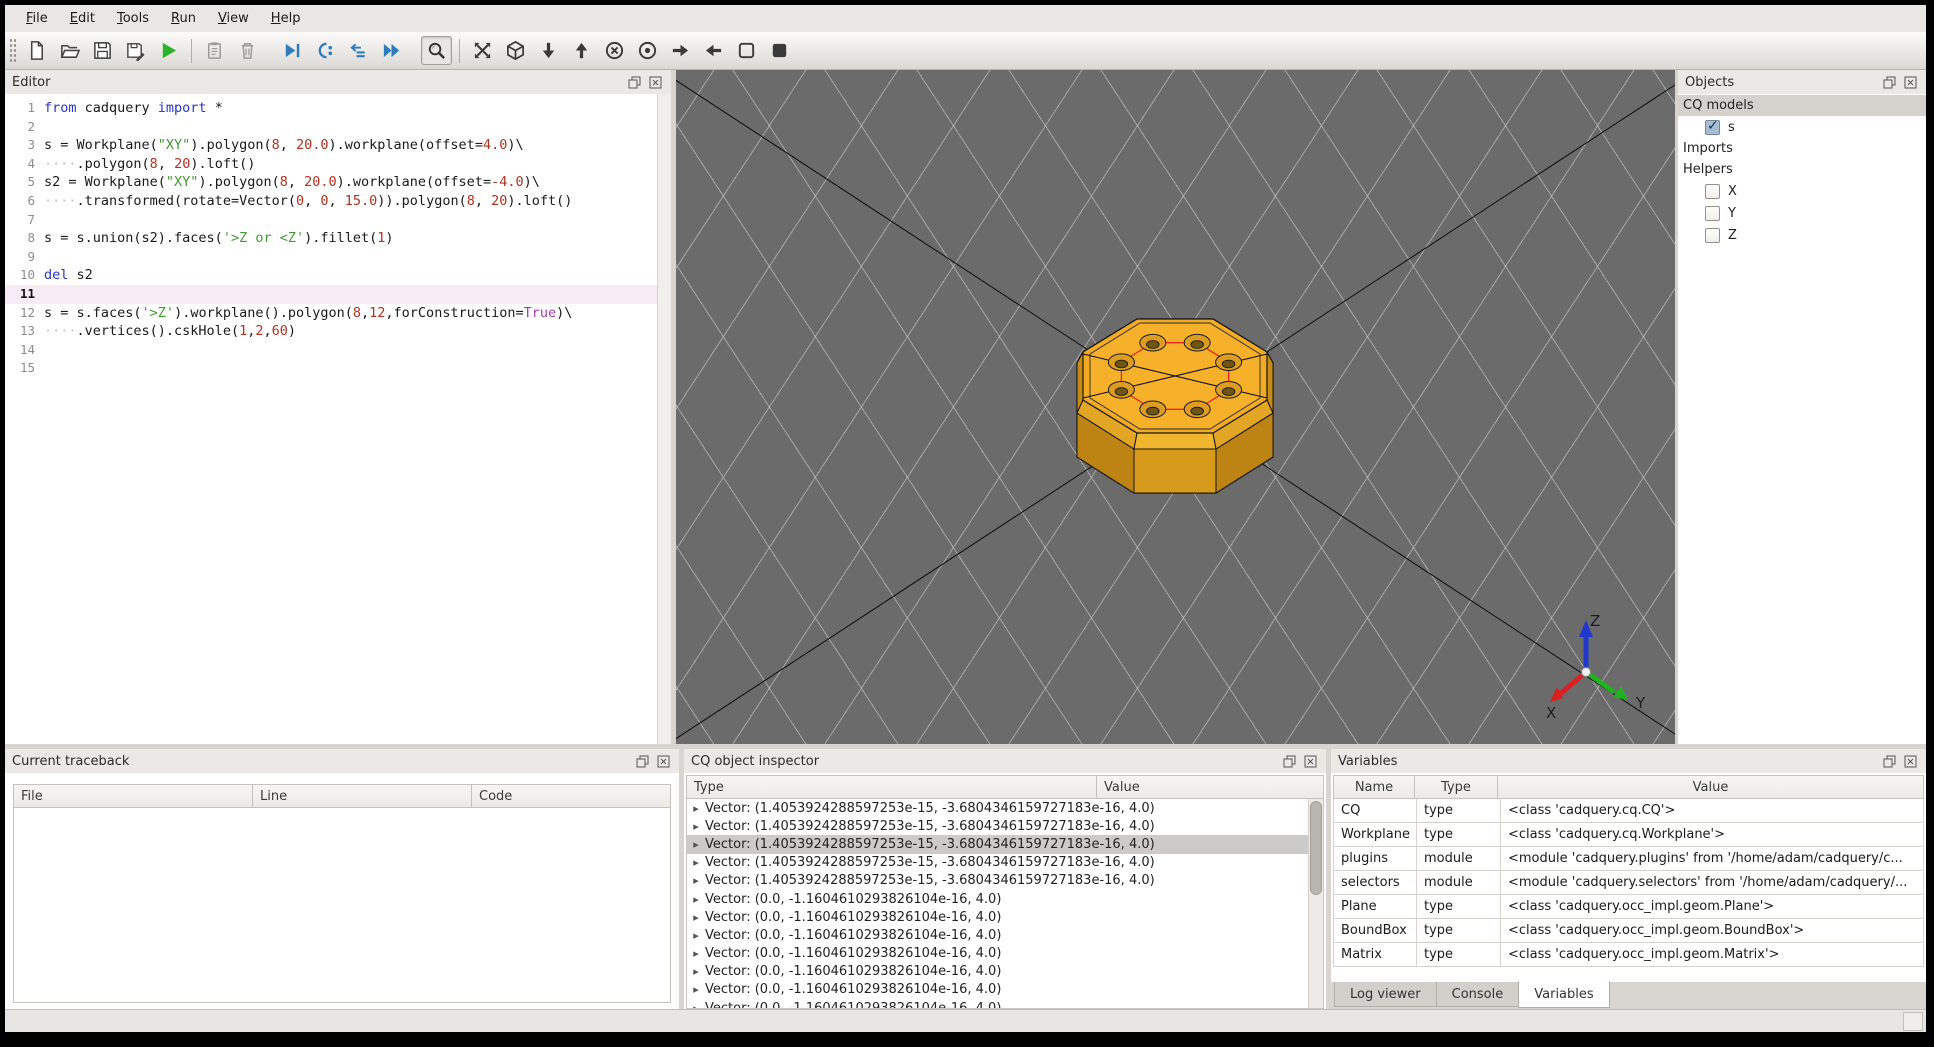 The width and height of the screenshot is (1934, 1047). What do you see at coordinates (1712, 191) in the screenshot?
I see `checkbox-x` at bounding box center [1712, 191].